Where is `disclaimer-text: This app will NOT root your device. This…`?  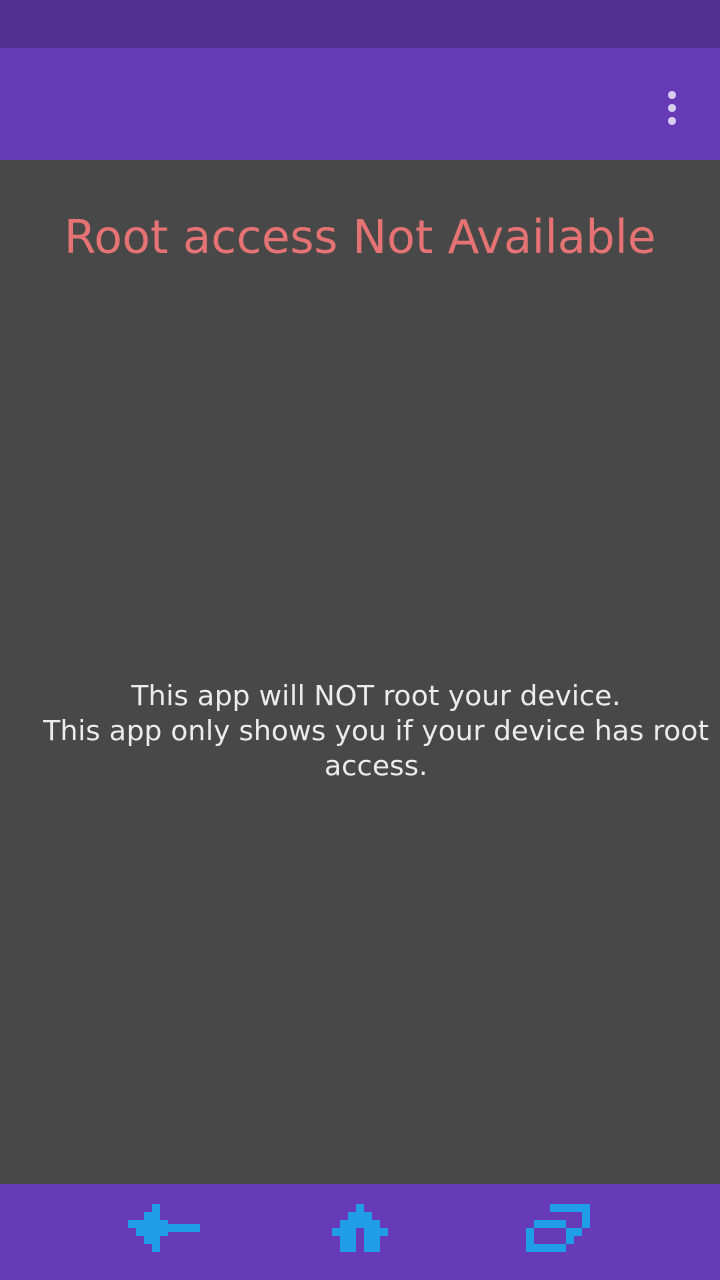
disclaimer-text: This app will NOT root your device. This… is located at coordinates (376, 730).